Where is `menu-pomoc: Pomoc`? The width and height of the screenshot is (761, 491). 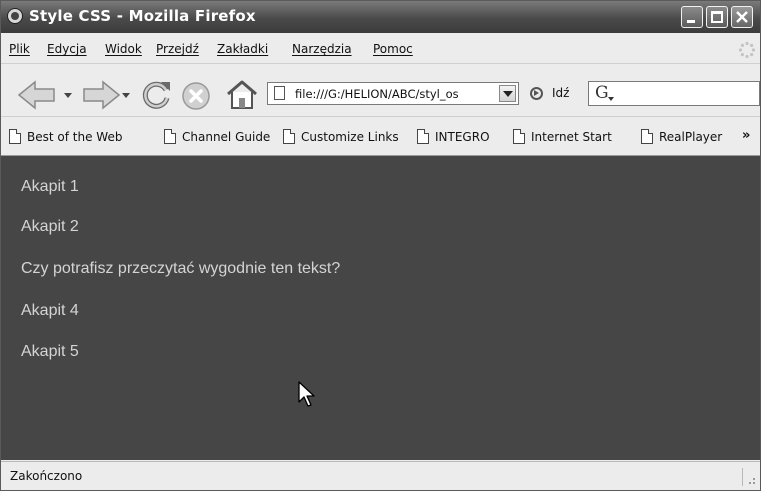
menu-pomoc: Pomoc is located at coordinates (393, 49).